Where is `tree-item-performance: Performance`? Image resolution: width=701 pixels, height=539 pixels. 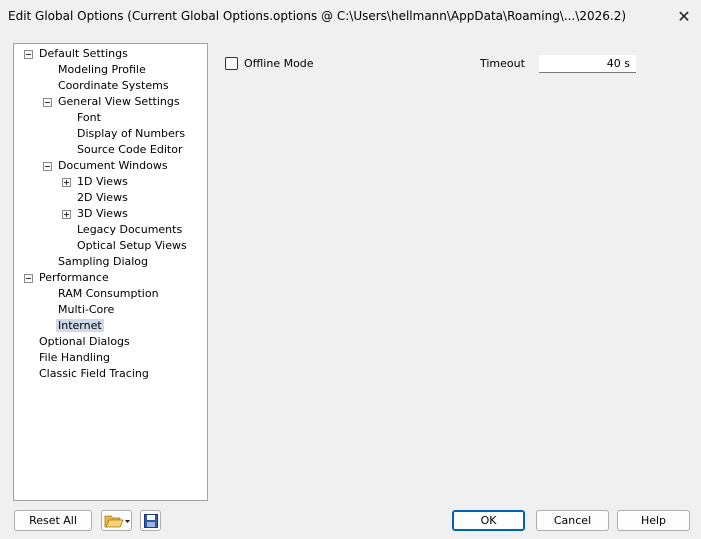 tree-item-performance: Performance is located at coordinates (66, 278).